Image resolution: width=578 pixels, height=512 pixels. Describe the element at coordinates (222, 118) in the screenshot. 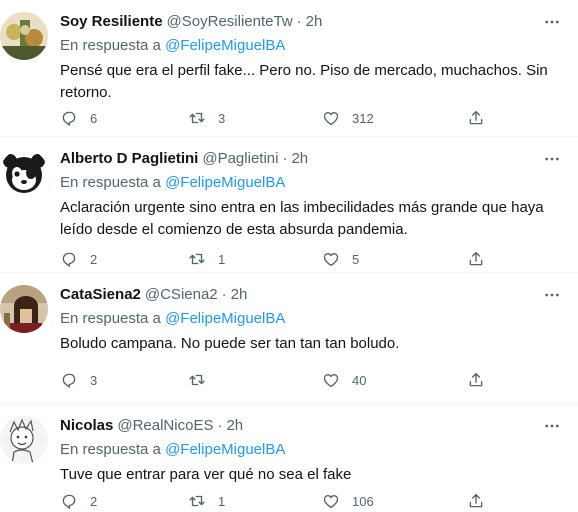

I see `retweet-count: 3` at that location.